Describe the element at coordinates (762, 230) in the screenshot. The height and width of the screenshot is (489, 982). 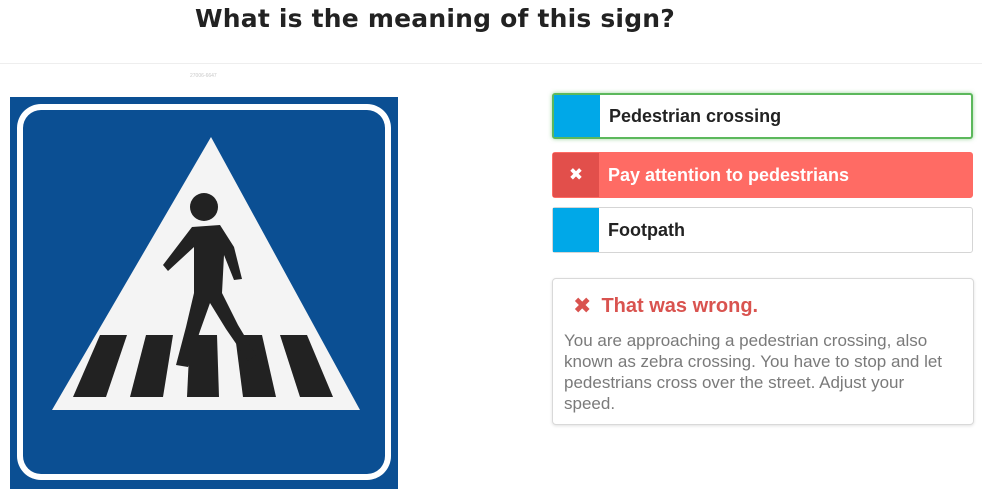
I see `answer-option-footpath: Footpath` at that location.